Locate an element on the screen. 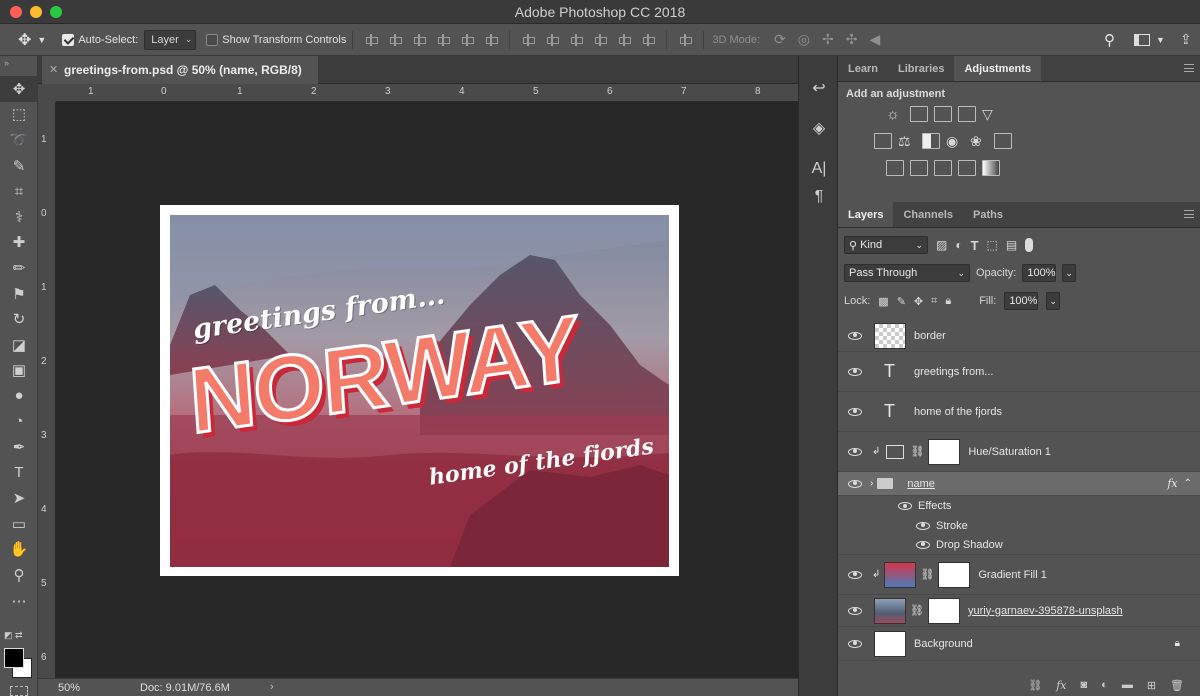  lock-artboard-icon: ⌗ is located at coordinates (934, 301).